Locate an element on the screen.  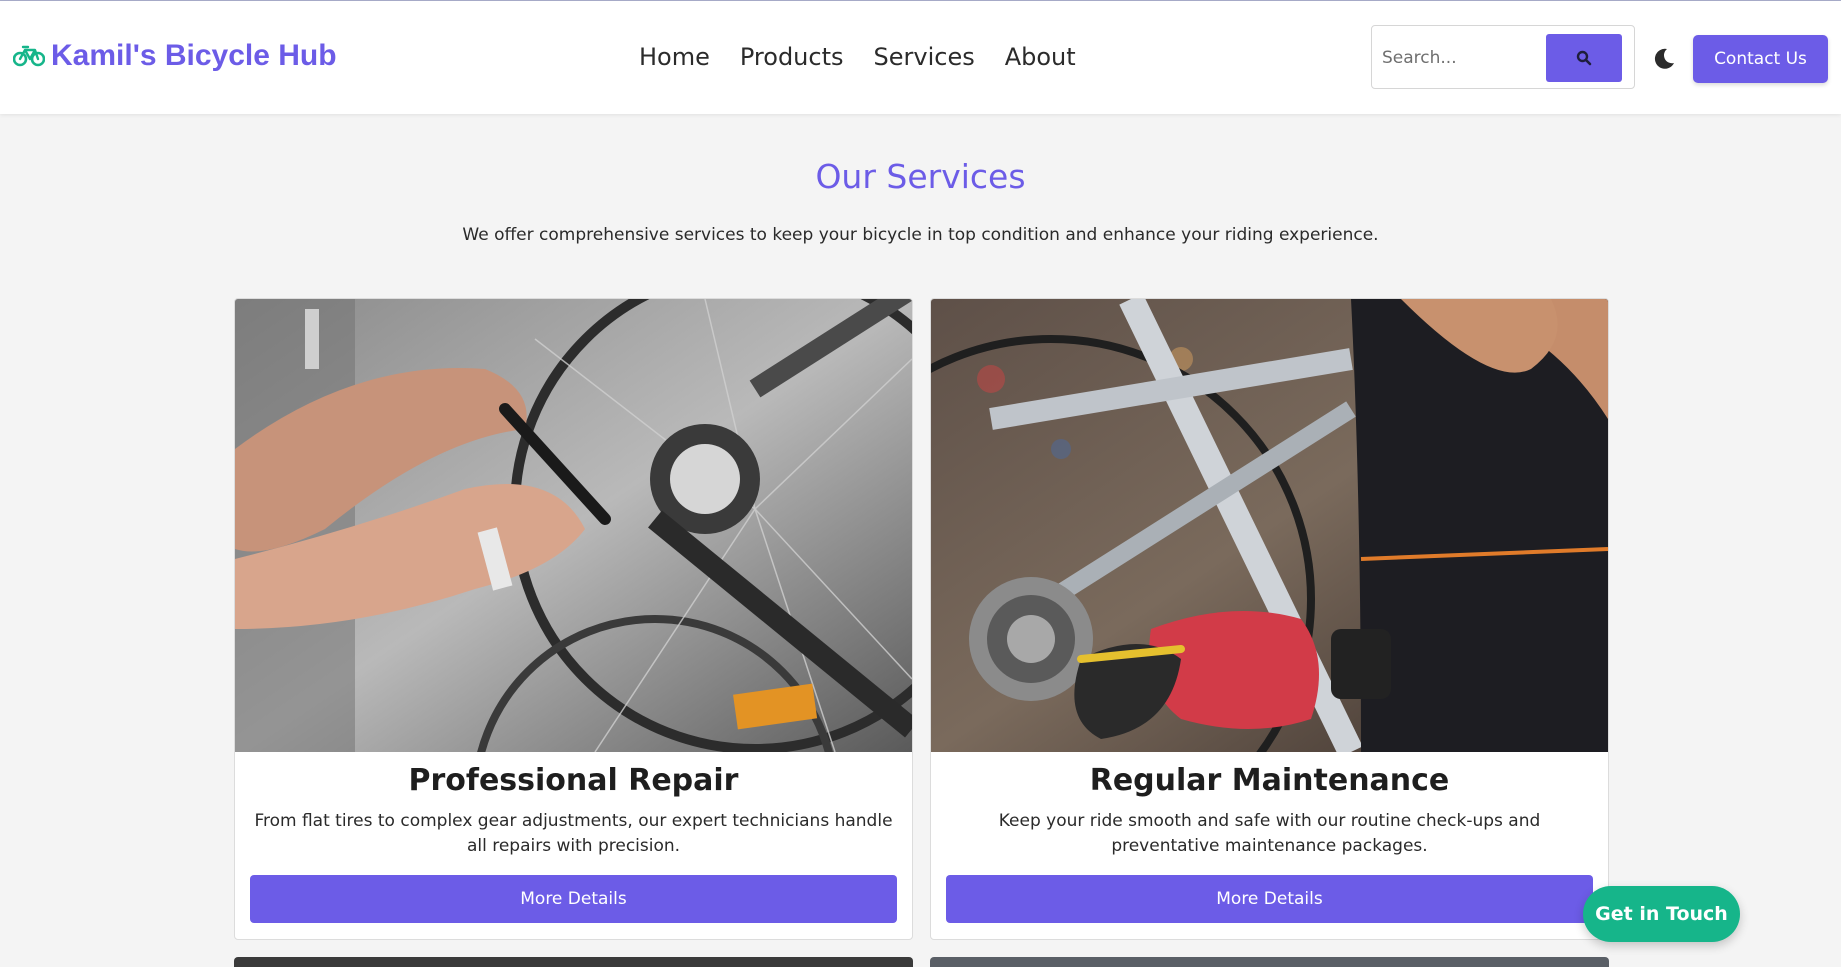
brand-name: Kamil's Bicycle Hub is located at coordinates (194, 55).